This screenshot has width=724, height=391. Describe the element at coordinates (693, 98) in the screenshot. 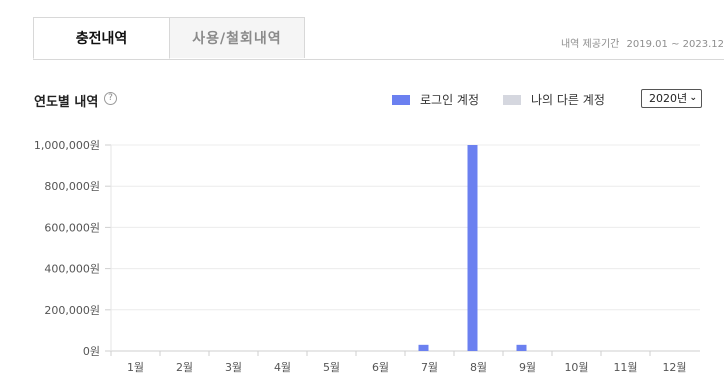

I see `chevron-down-icon: ⌄` at that location.